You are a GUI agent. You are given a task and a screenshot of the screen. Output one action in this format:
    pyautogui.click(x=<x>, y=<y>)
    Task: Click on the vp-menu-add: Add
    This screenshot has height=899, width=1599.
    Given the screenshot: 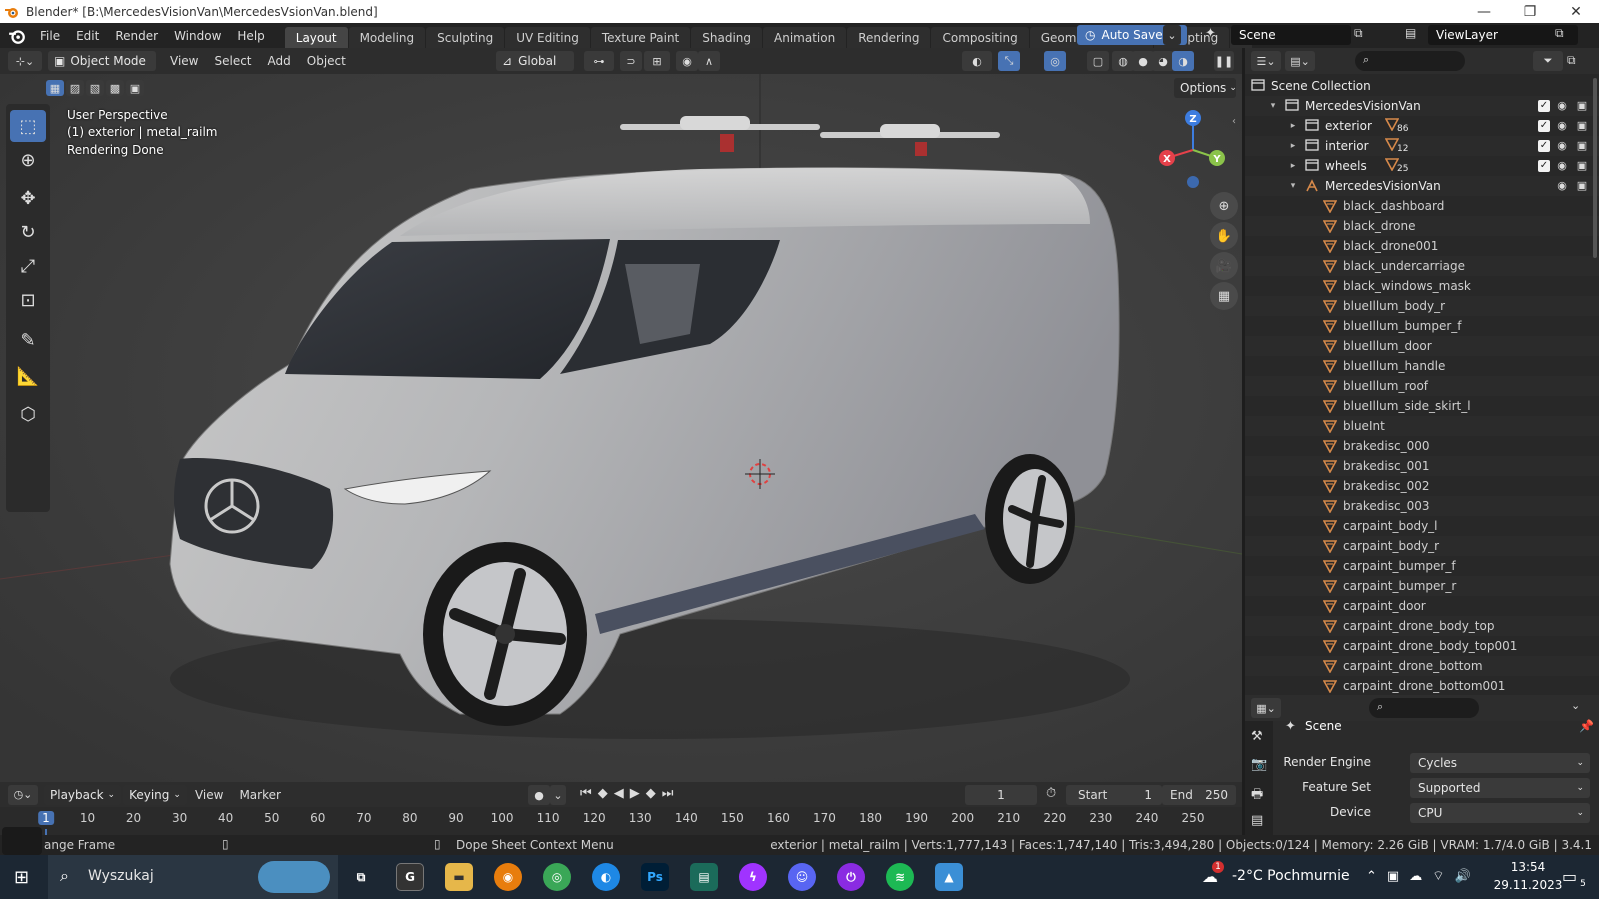 What is the action you would take?
    pyautogui.click(x=279, y=61)
    